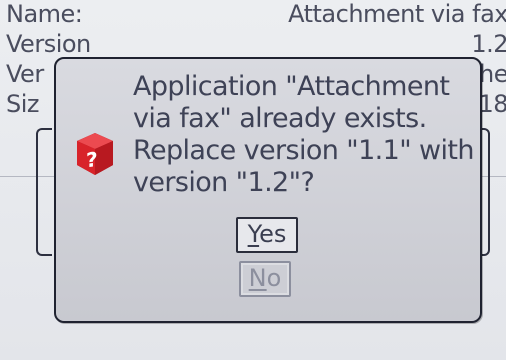  What do you see at coordinates (257, 278) in the screenshot?
I see `no-mnemonic: N` at bounding box center [257, 278].